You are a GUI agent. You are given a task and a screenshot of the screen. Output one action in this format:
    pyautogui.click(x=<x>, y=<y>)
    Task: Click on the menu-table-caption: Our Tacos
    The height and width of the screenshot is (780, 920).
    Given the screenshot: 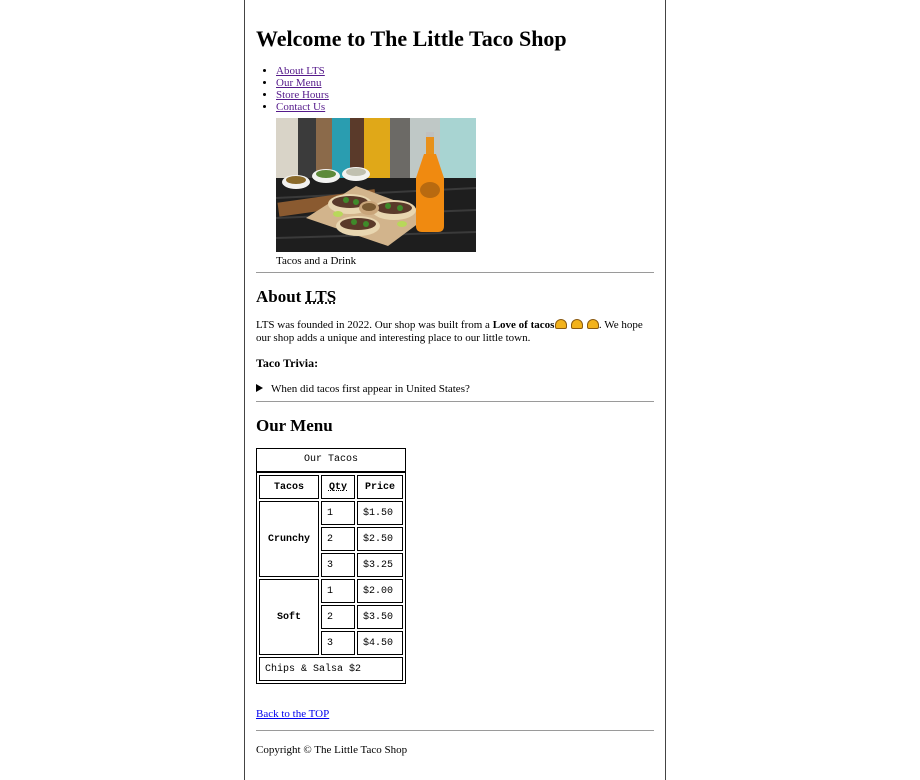 What is the action you would take?
    pyautogui.click(x=331, y=460)
    